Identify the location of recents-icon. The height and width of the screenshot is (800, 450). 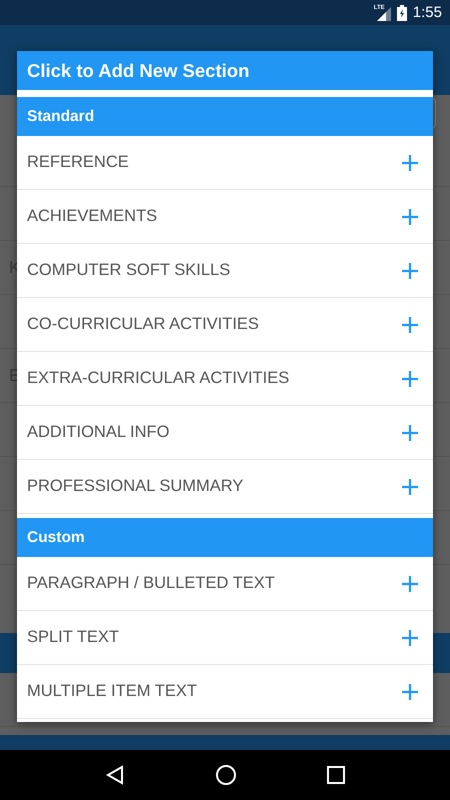
(336, 775).